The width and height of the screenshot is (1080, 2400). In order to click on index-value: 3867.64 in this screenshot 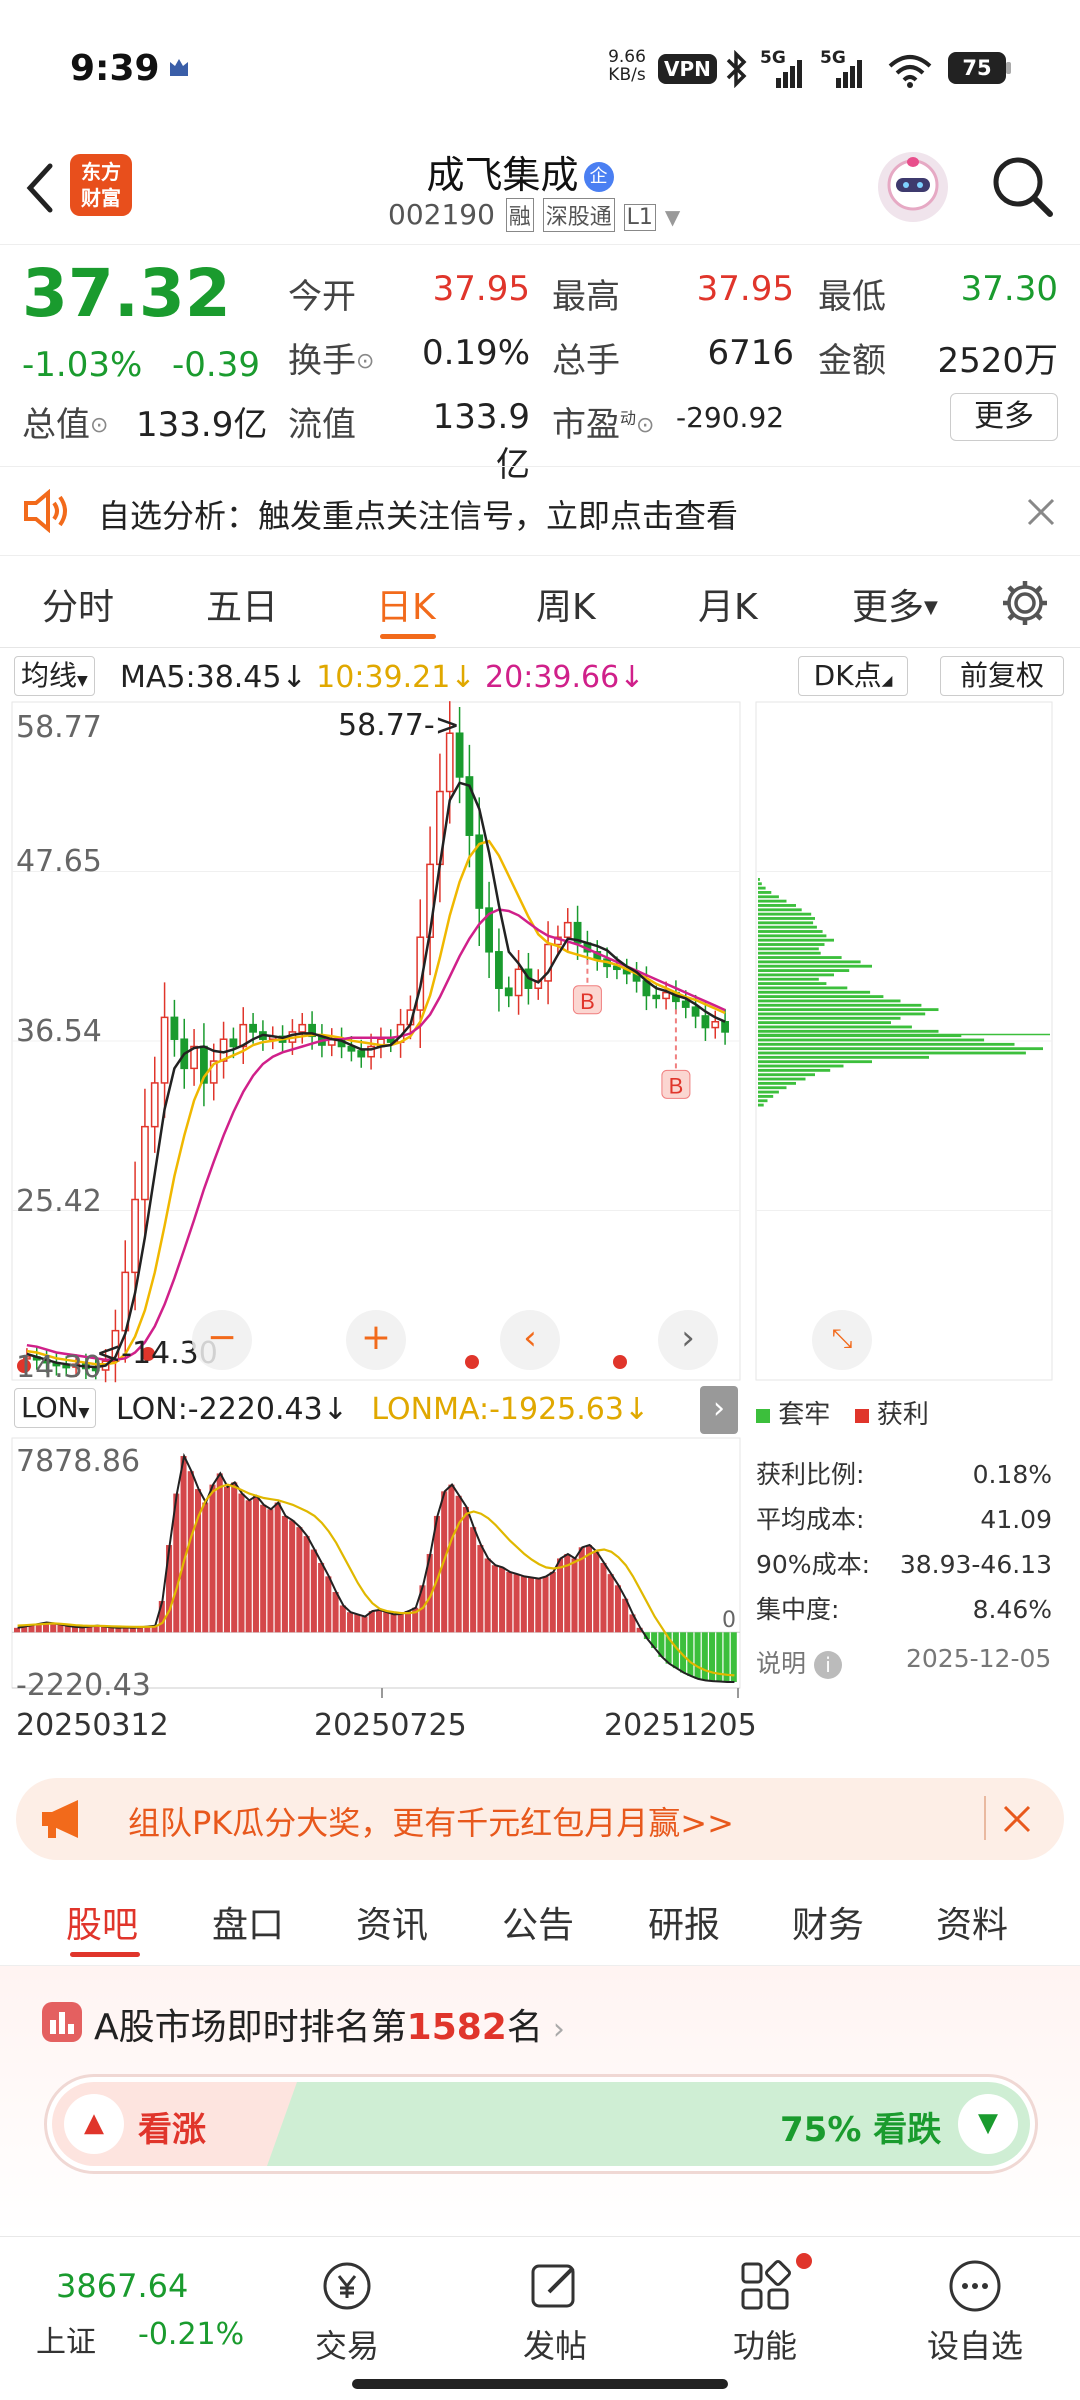, I will do `click(122, 2286)`.